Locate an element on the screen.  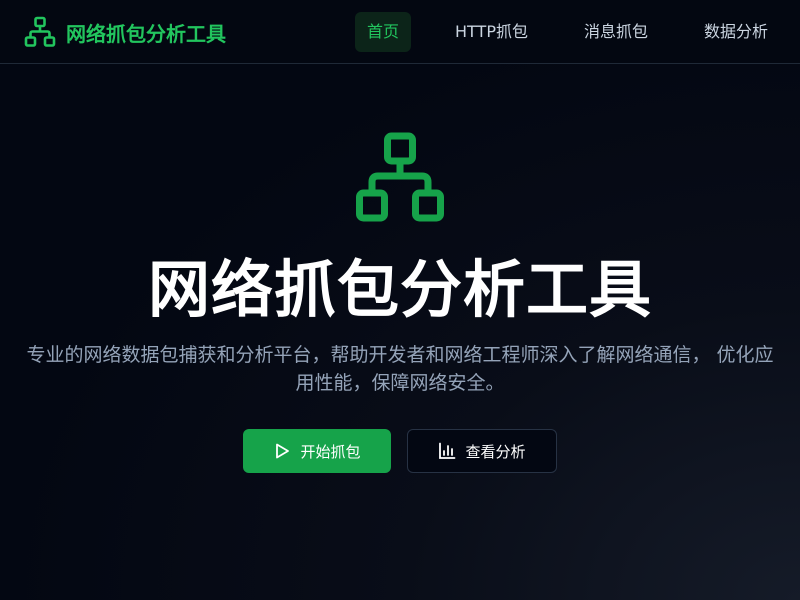
play-icon is located at coordinates (283, 451).